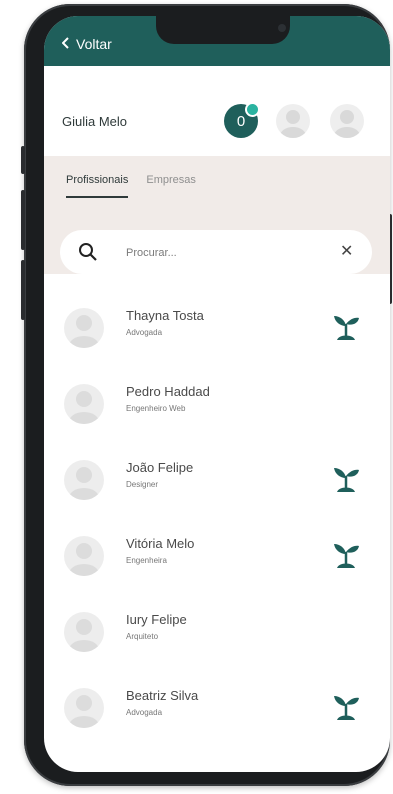 Image resolution: width=393 pixels, height=794 pixels. I want to click on list-item: Pedro Haddad Engenheiro Web, so click(217, 410).